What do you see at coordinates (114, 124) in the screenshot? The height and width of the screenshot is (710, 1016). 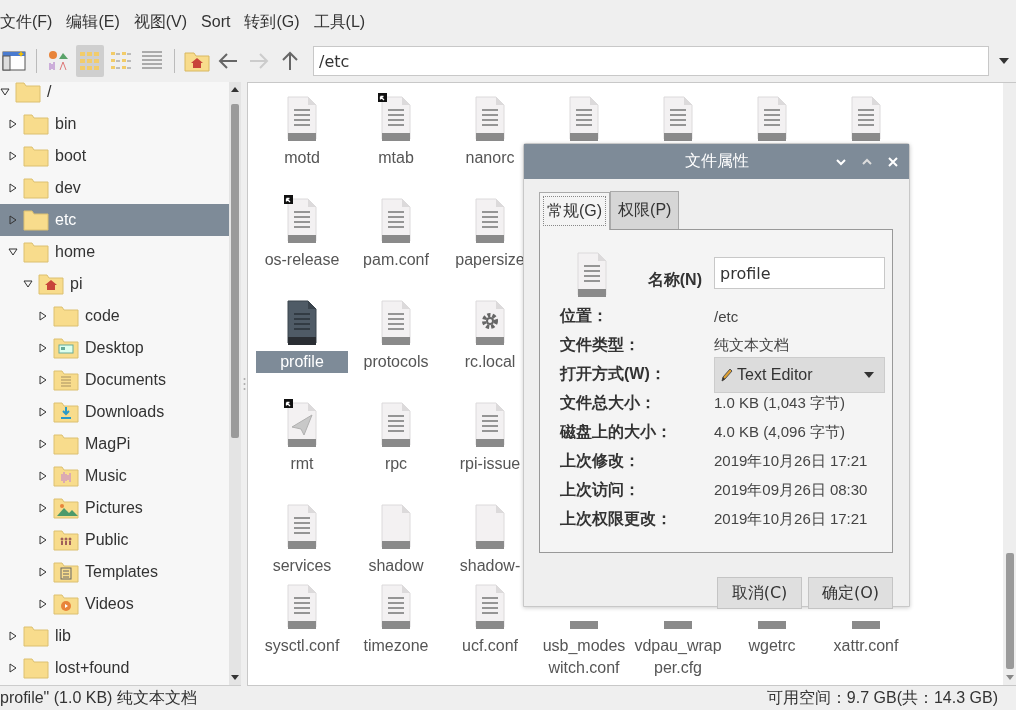 I see `folder-tree-item: bin` at bounding box center [114, 124].